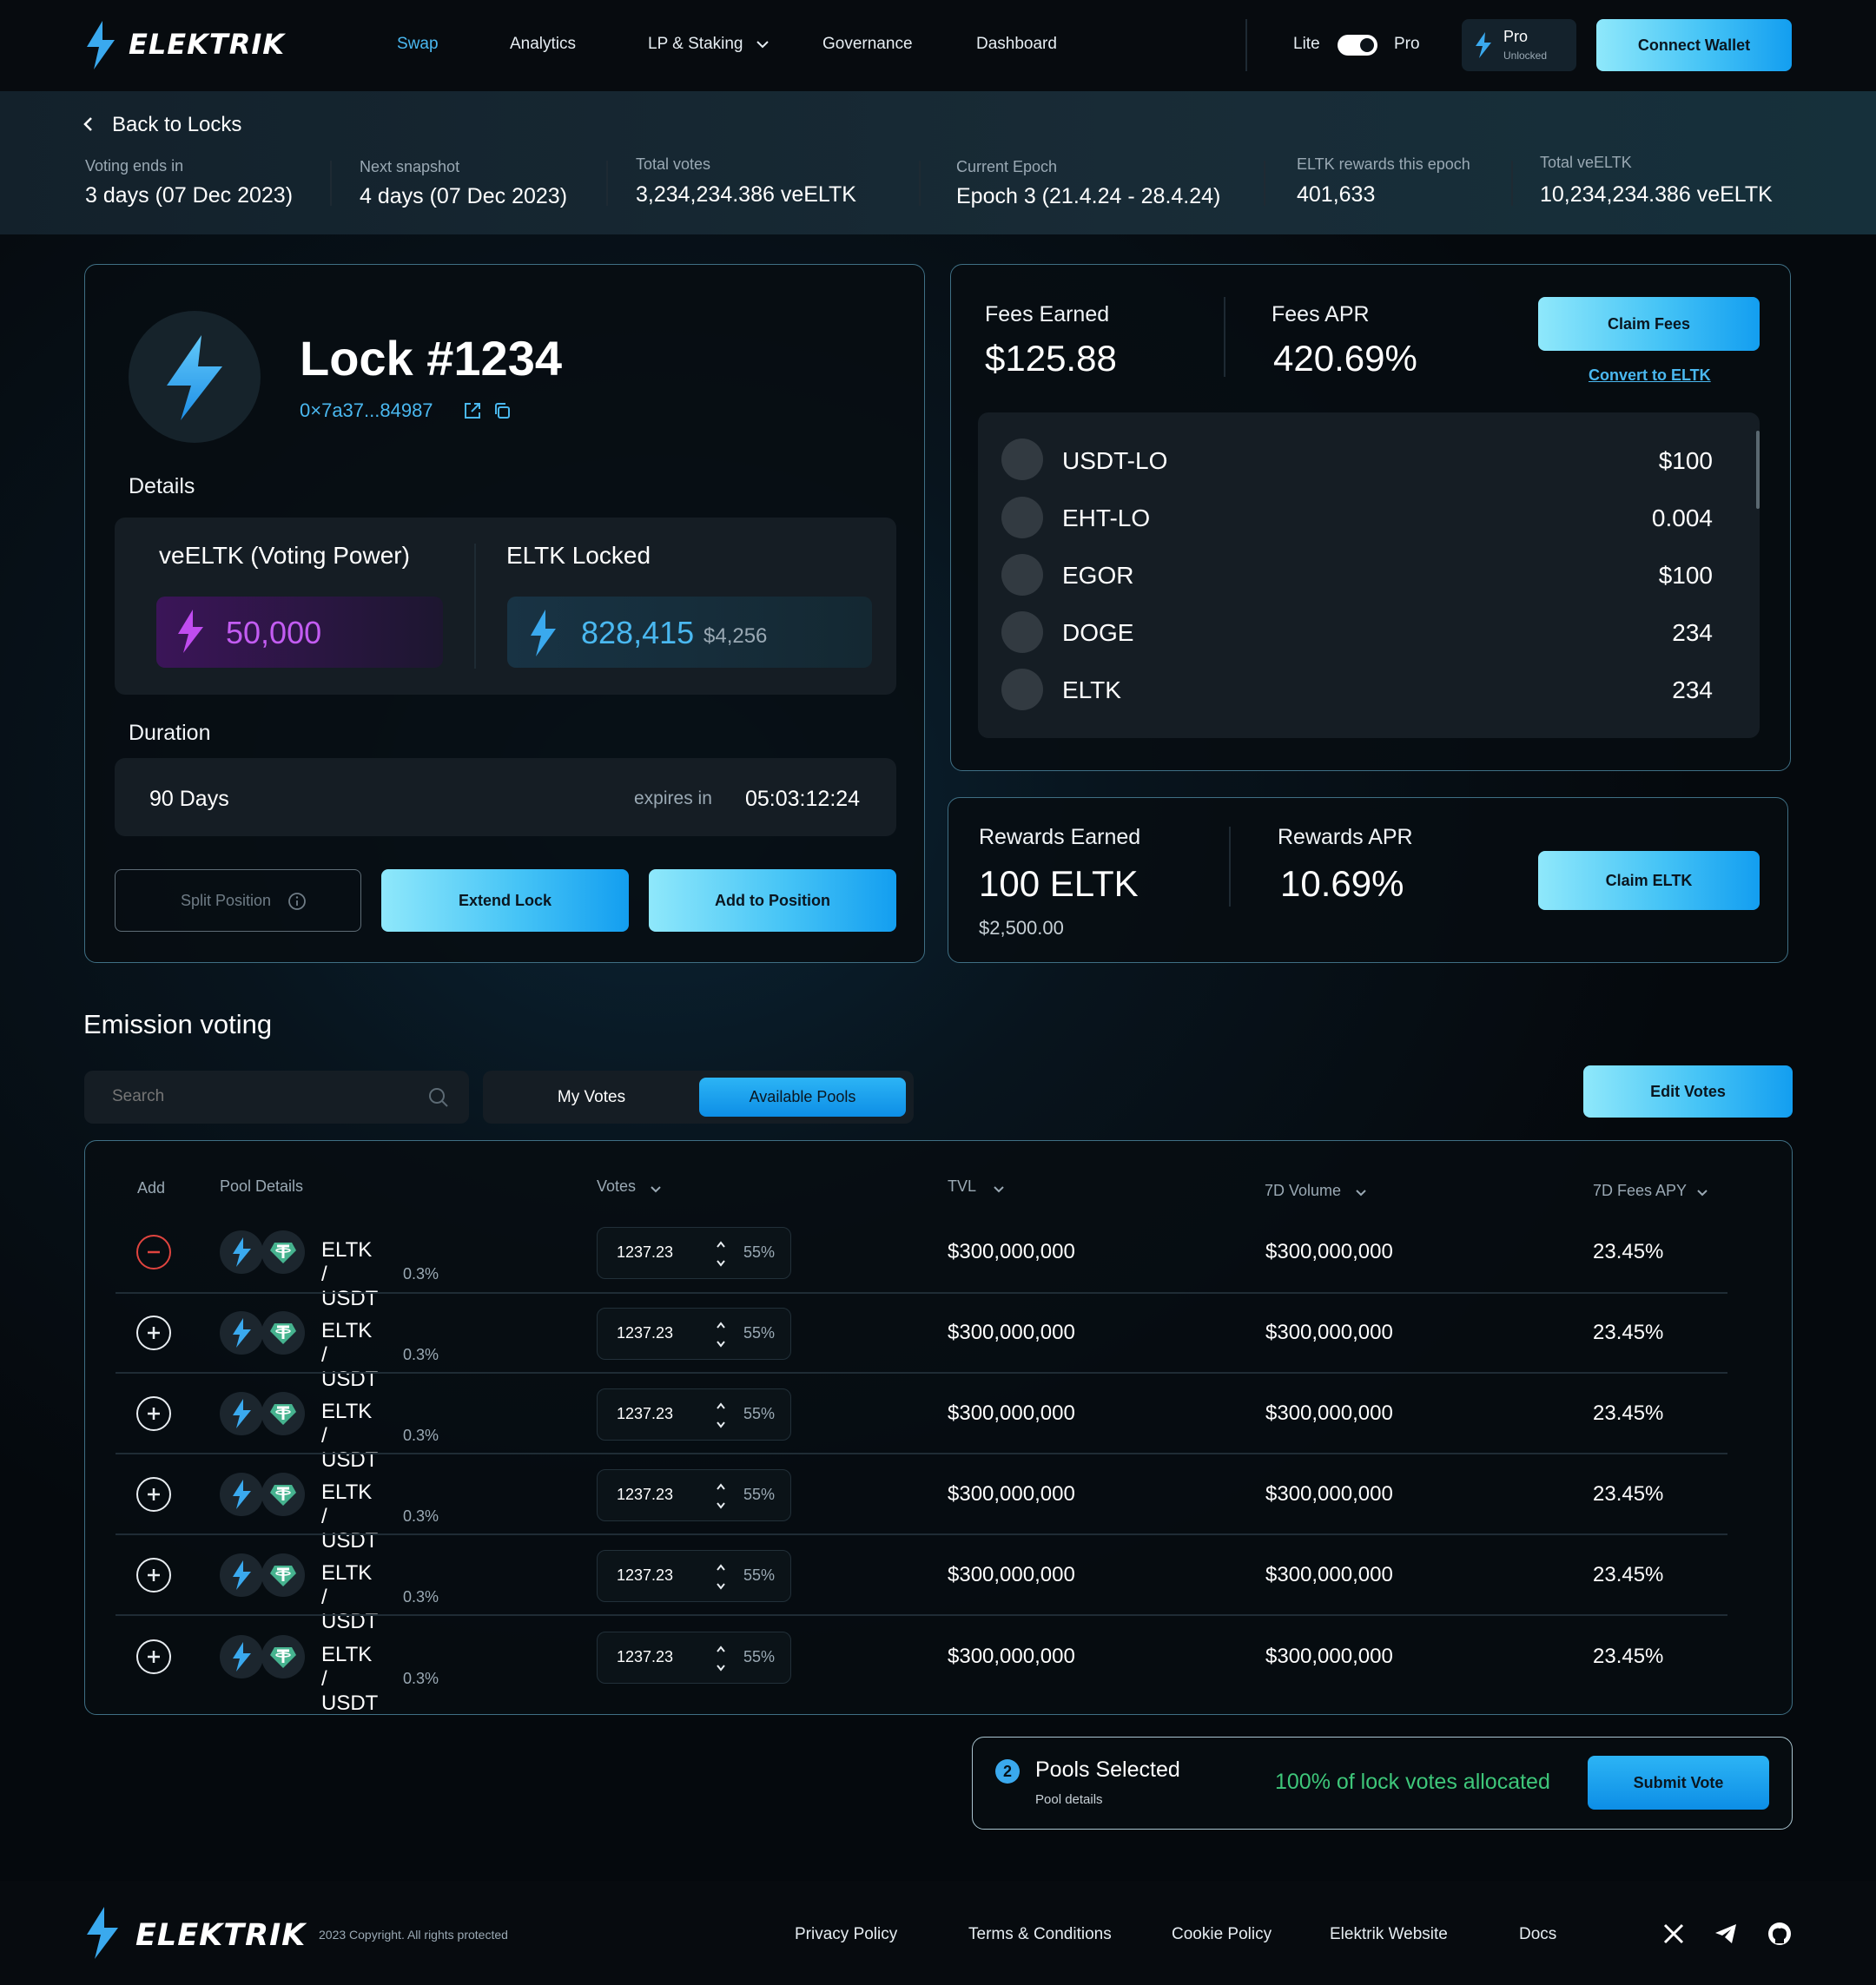 The image size is (1876, 1985). Describe the element at coordinates (1016, 44) in the screenshot. I see `nav-dashboard: Dashboard` at that location.